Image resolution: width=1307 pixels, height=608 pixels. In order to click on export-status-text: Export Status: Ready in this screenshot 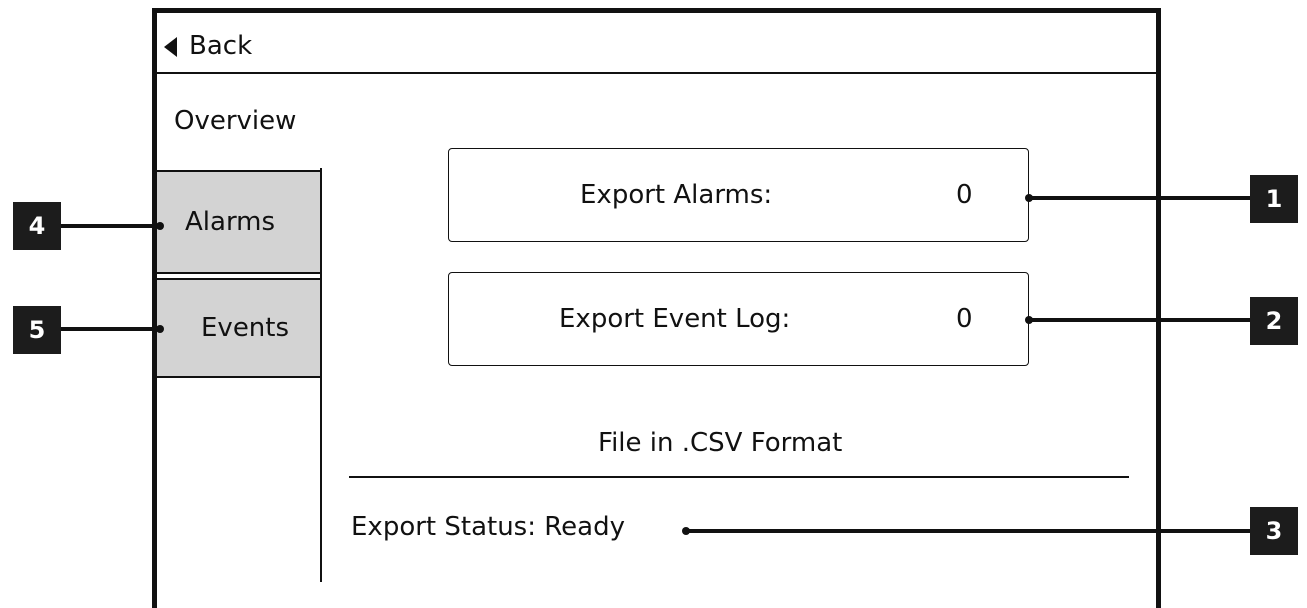, I will do `click(488, 527)`.